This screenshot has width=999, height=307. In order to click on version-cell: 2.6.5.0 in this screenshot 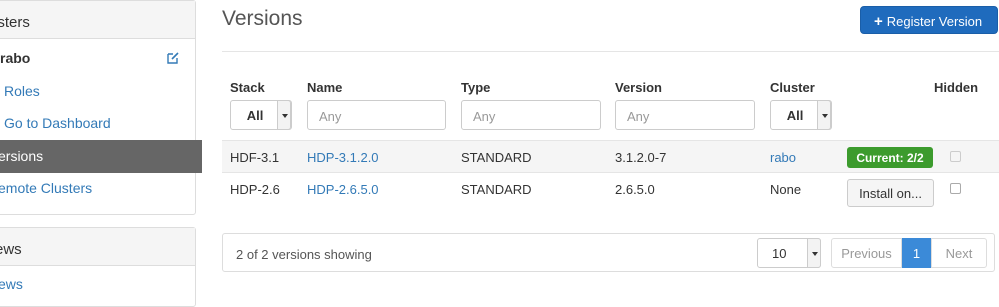, I will do `click(635, 189)`.